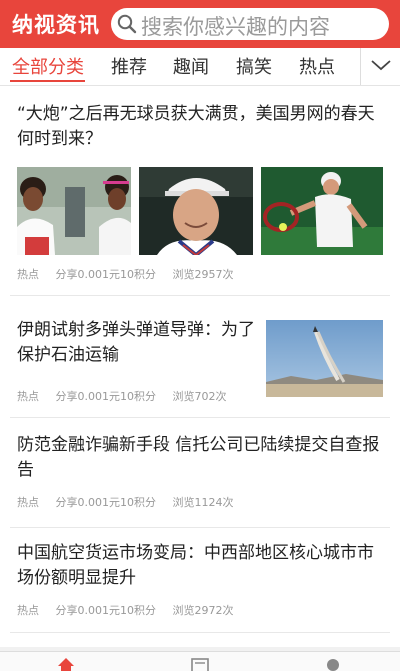 The image size is (400, 671). What do you see at coordinates (136, 342) in the screenshot?
I see `article-title: 伊朗试射多弹头弹道导弹：为了保护石油运输` at bounding box center [136, 342].